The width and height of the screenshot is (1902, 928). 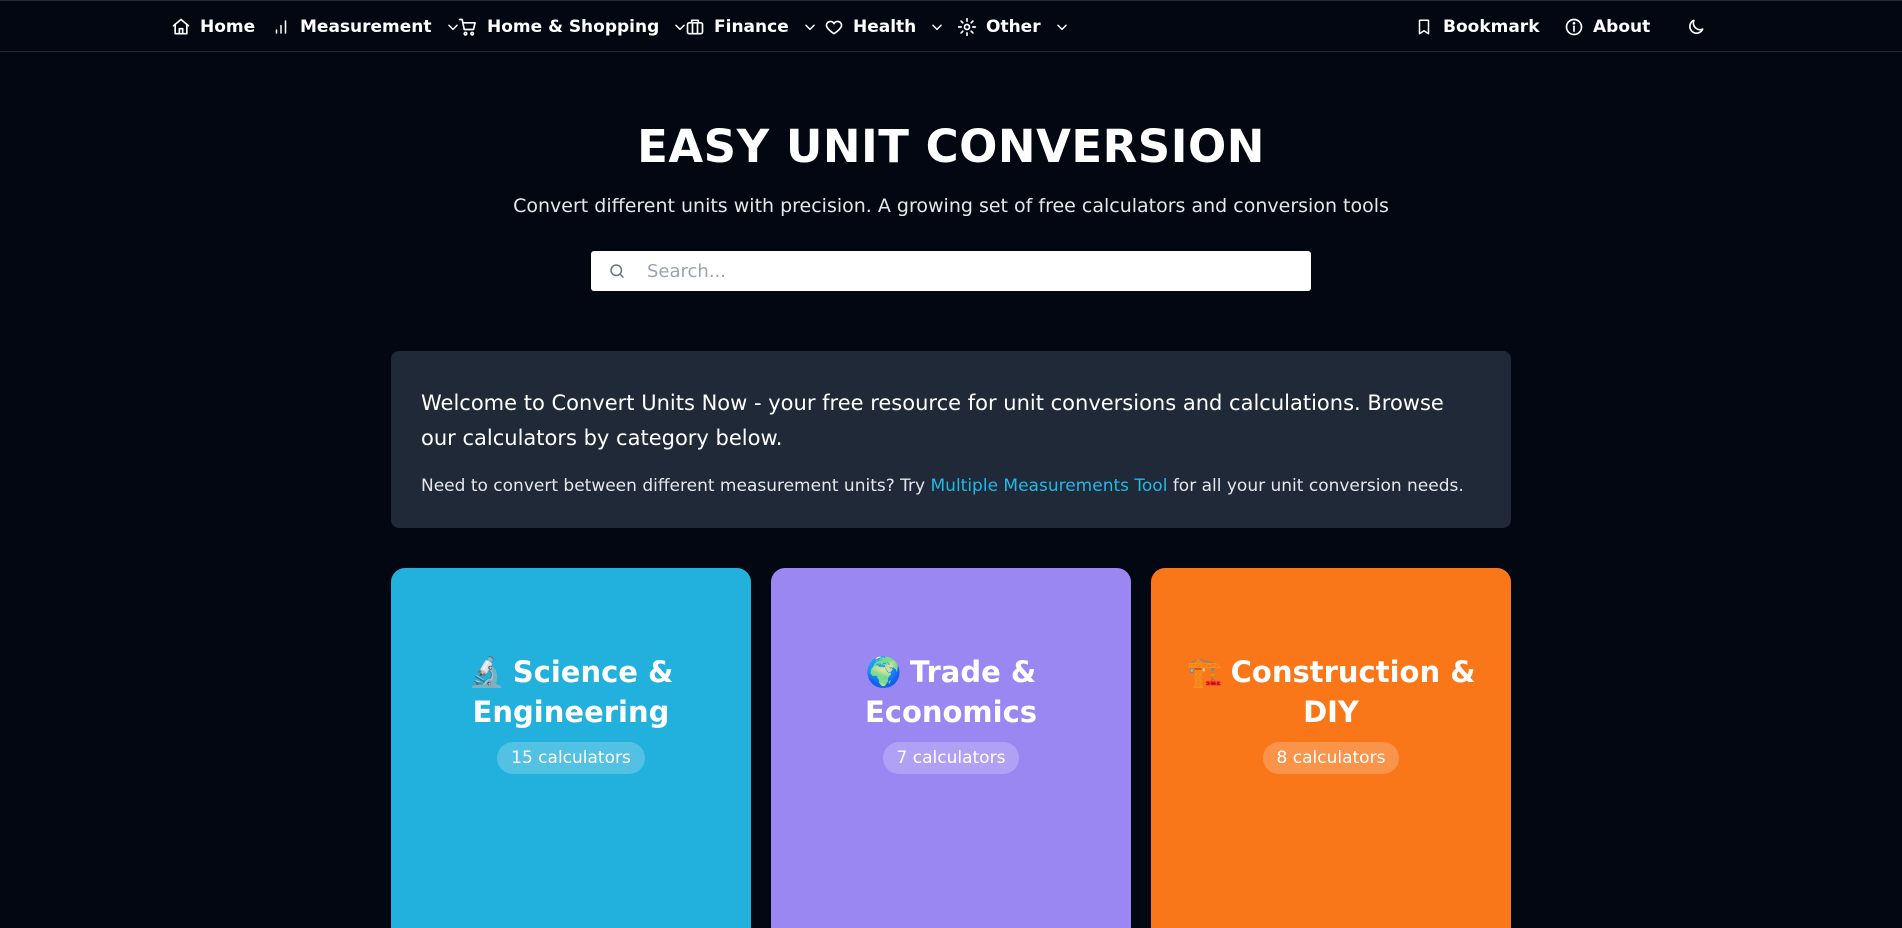 What do you see at coordinates (468, 27) in the screenshot?
I see `cart-icon` at bounding box center [468, 27].